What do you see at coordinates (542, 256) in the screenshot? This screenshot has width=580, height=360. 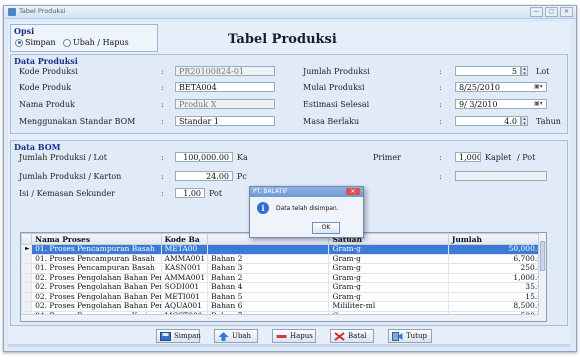 I see `scroll-thumb` at bounding box center [542, 256].